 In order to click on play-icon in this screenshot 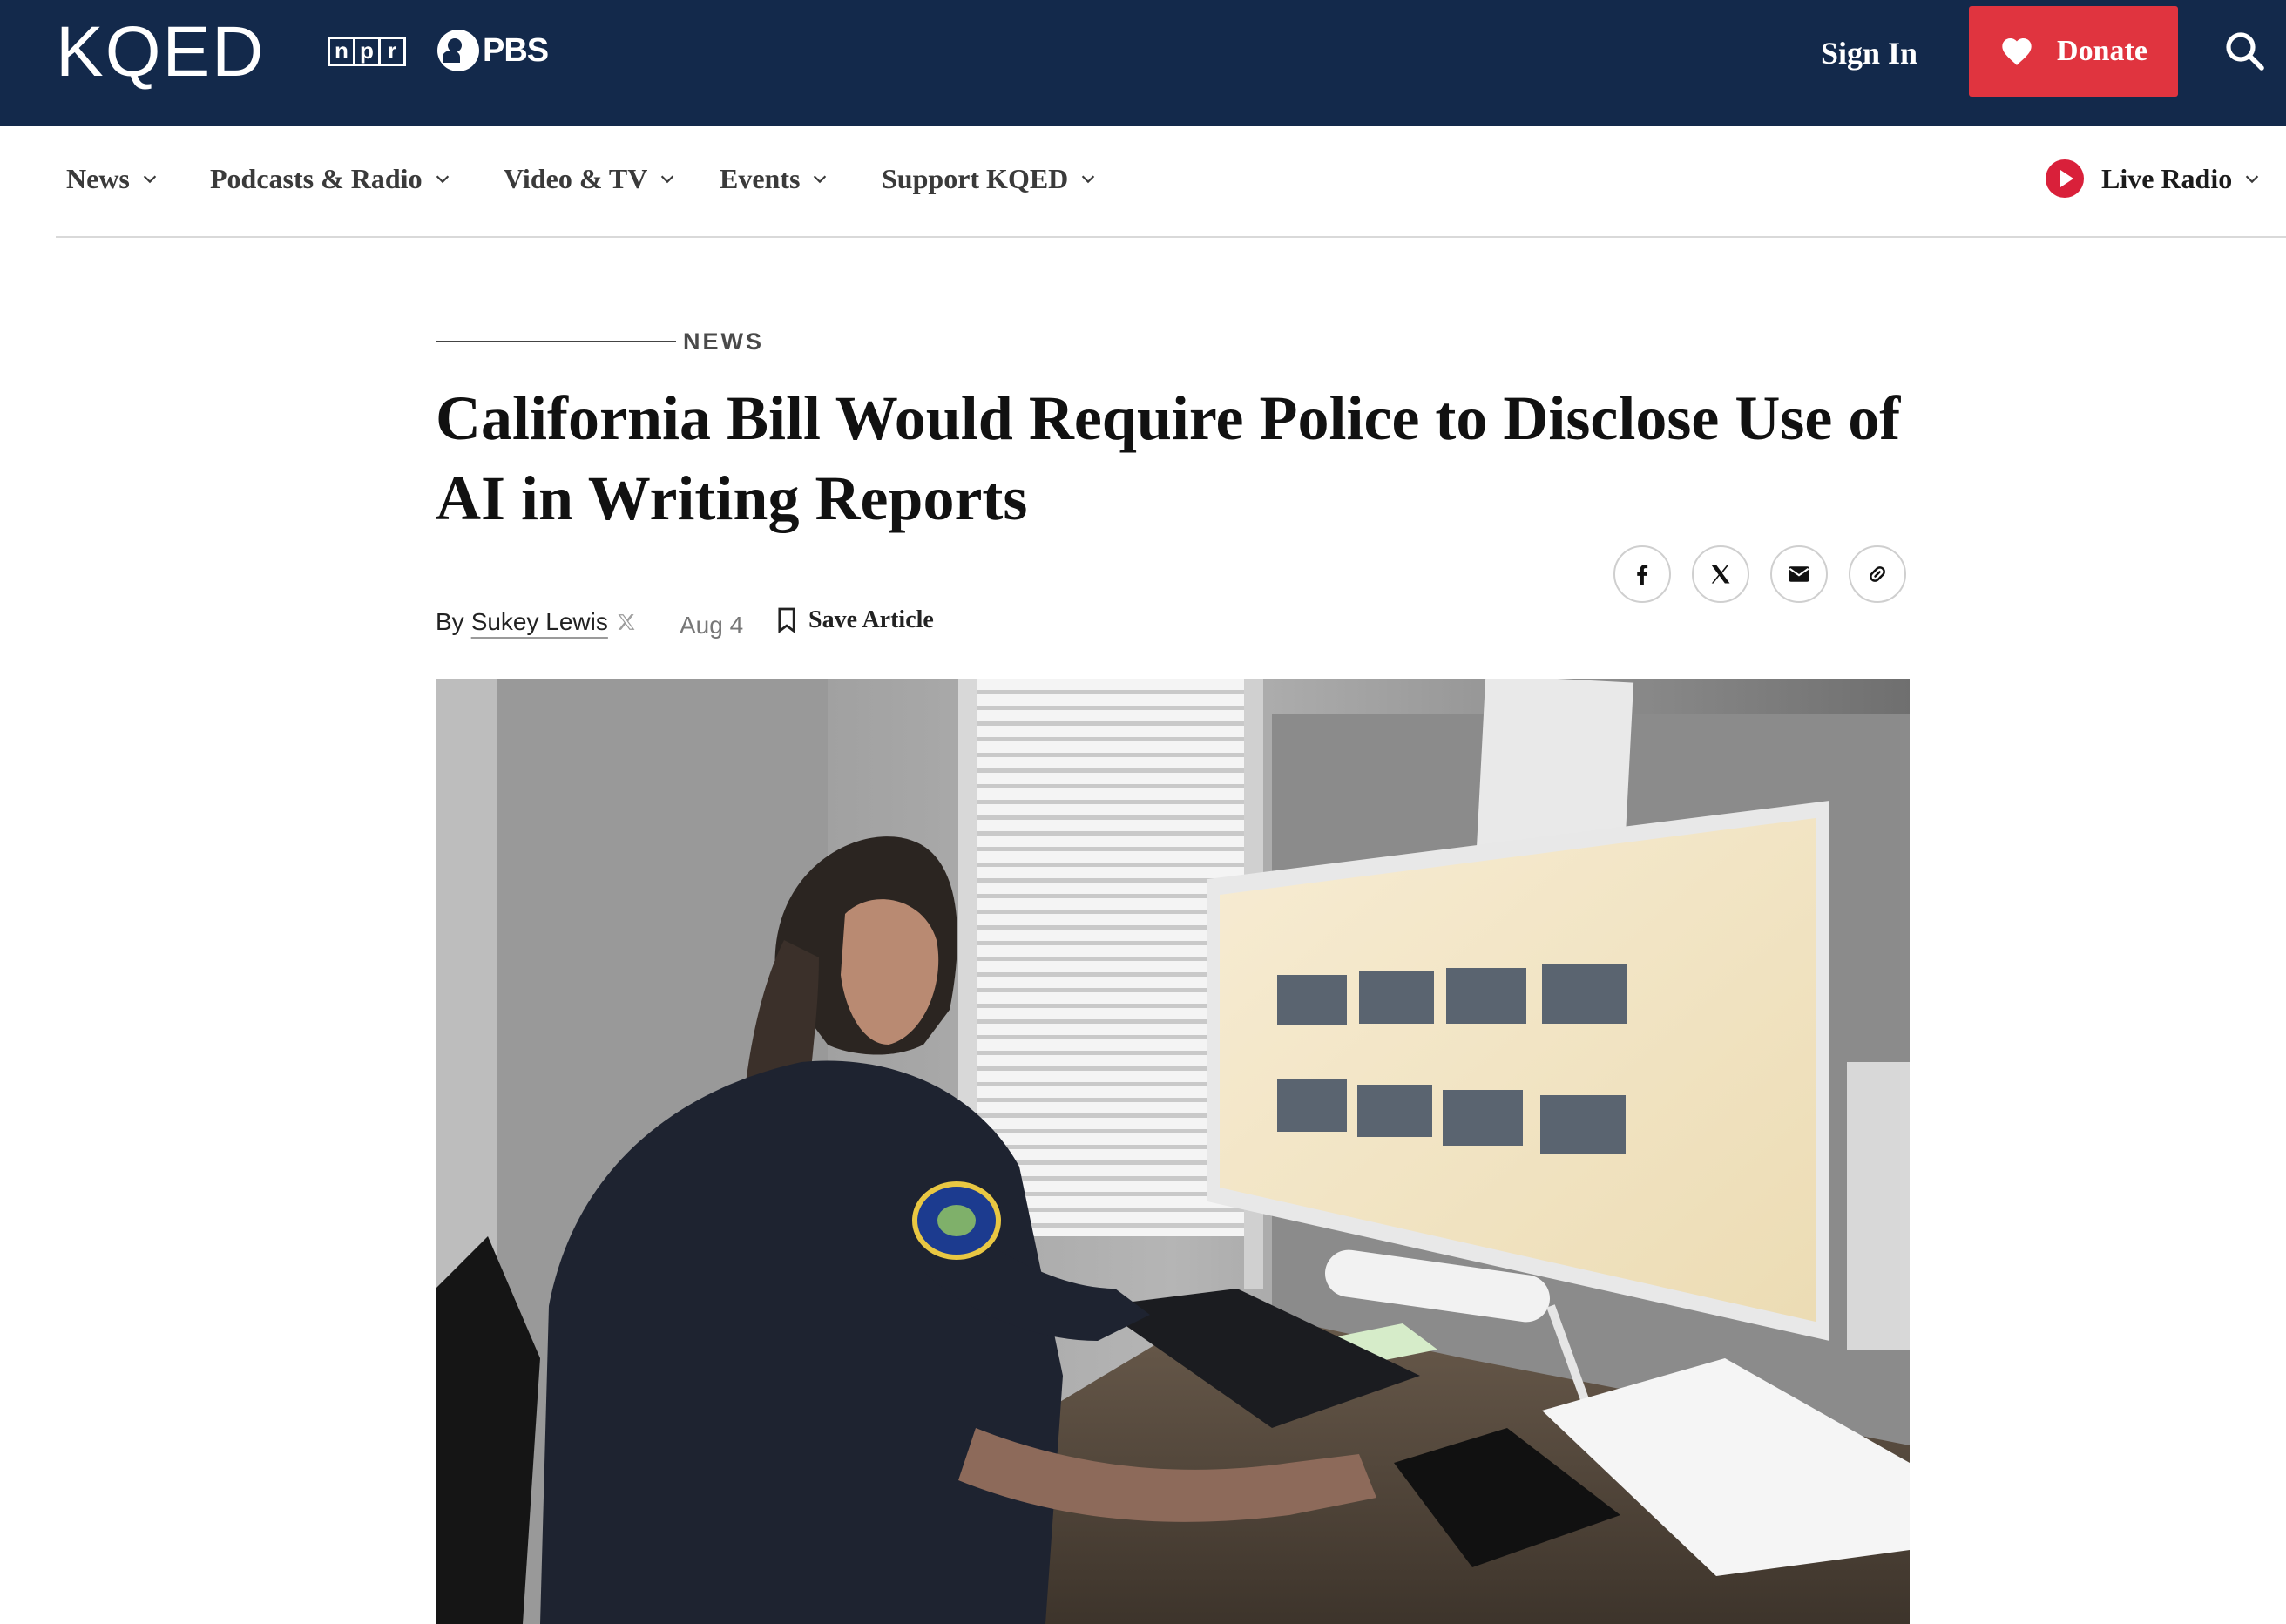, I will do `click(2065, 178)`.